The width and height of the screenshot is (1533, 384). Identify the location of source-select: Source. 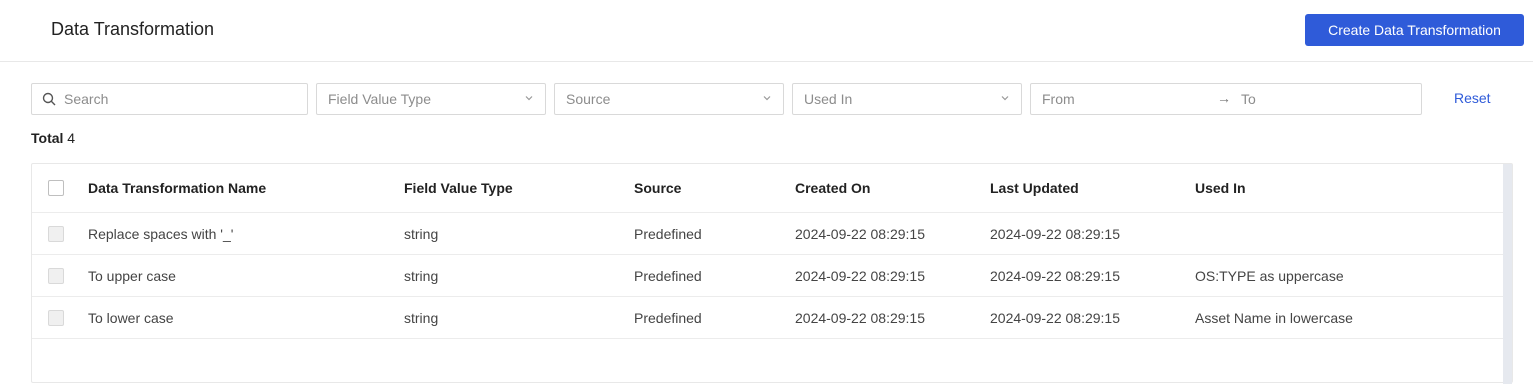
(669, 99).